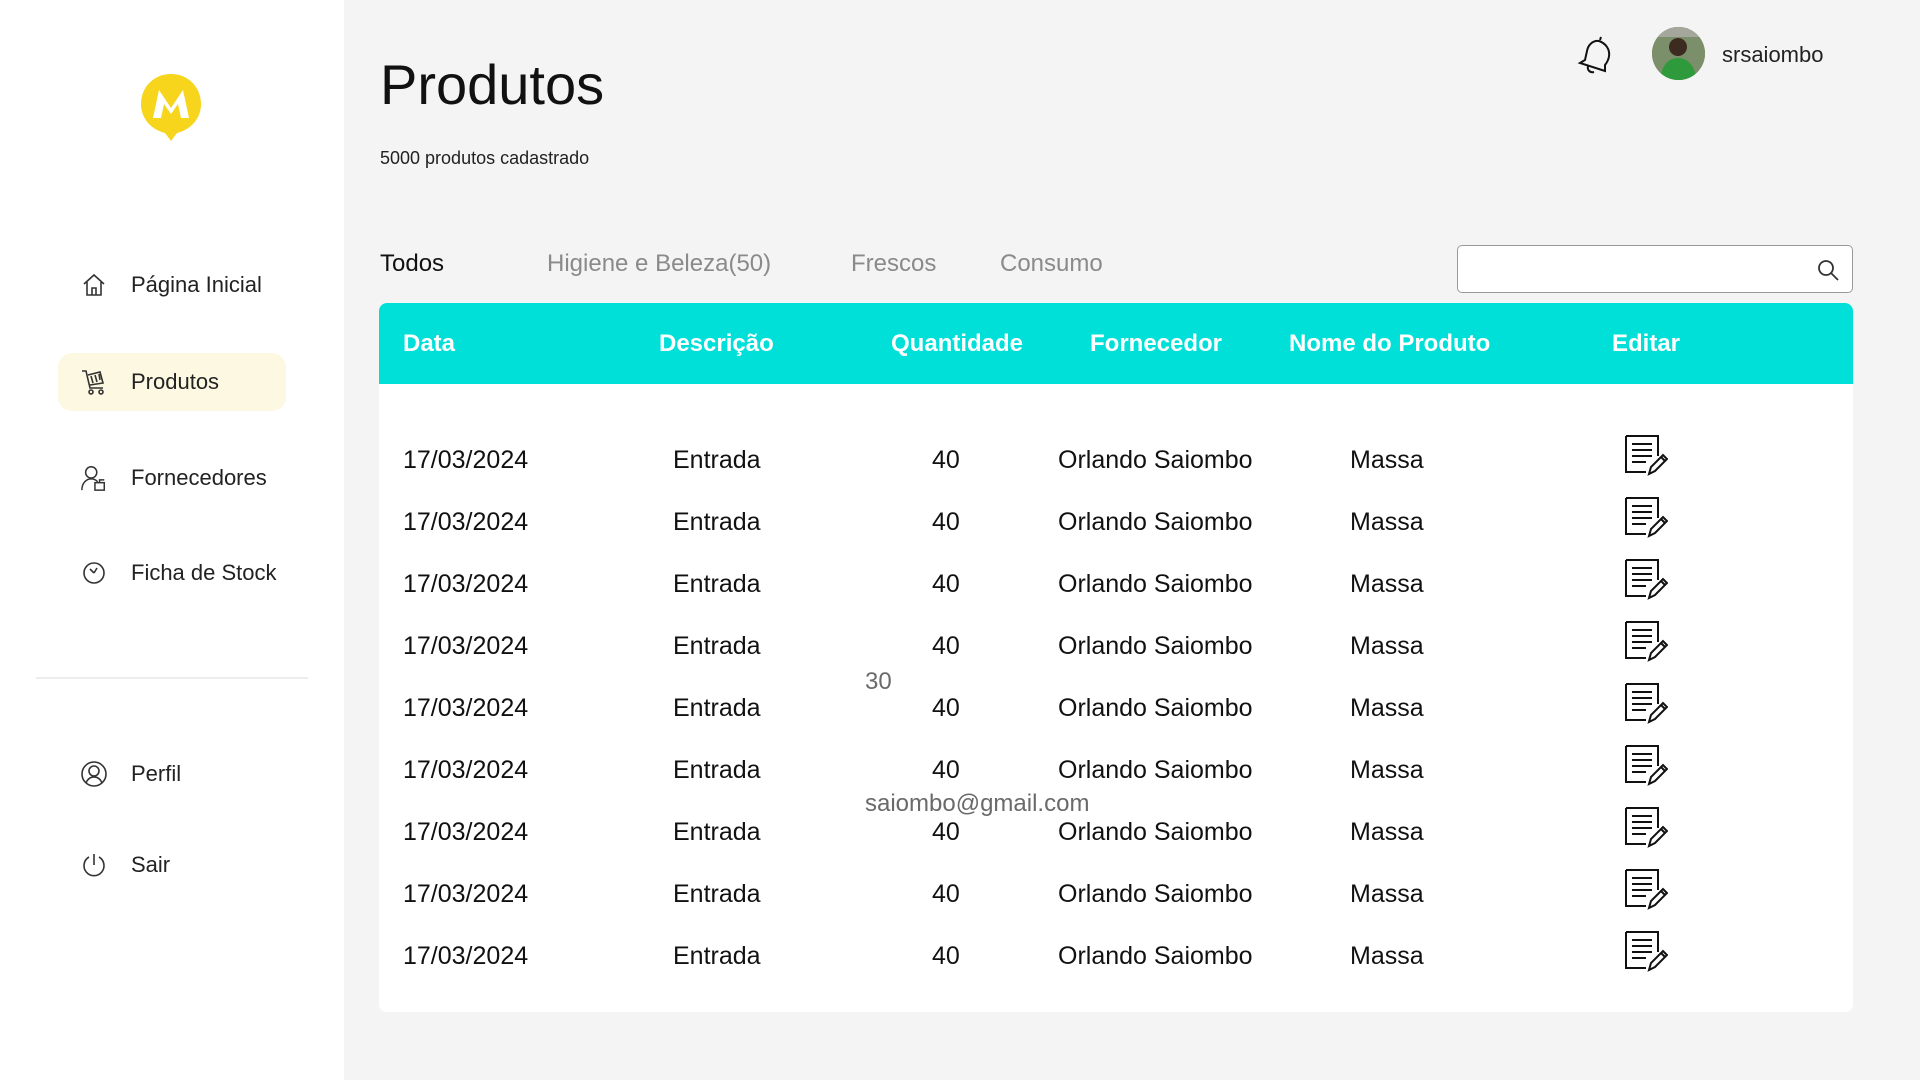  What do you see at coordinates (1646, 344) in the screenshot?
I see `column-header-editar: Editar` at bounding box center [1646, 344].